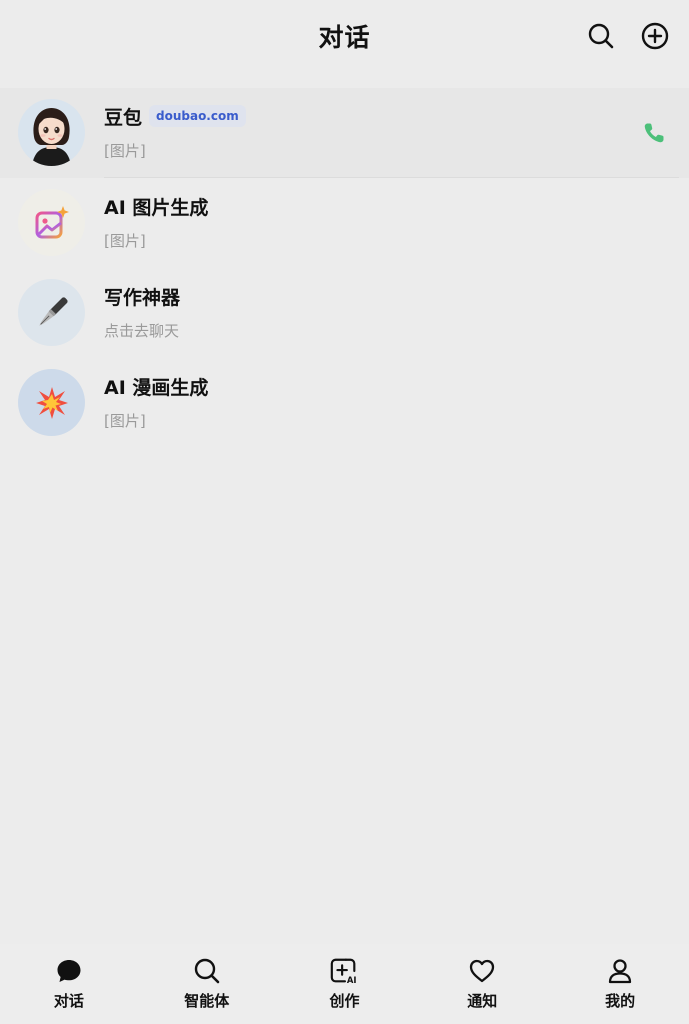  I want to click on girl-avatar-icon, so click(51, 137).